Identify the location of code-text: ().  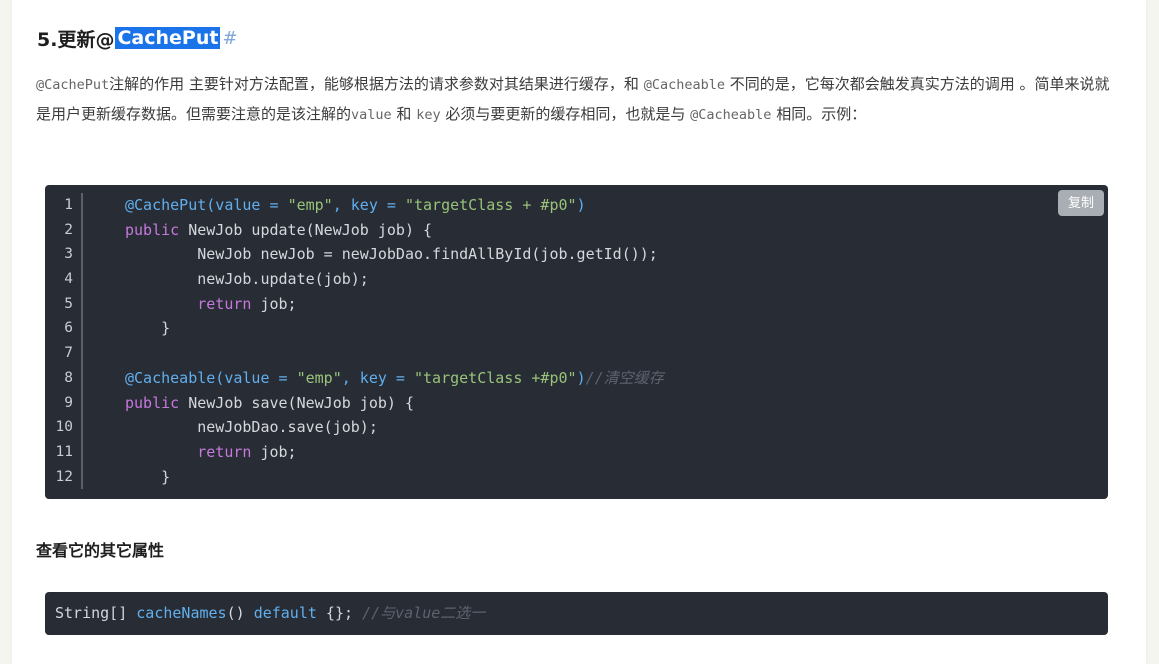
(240, 613).